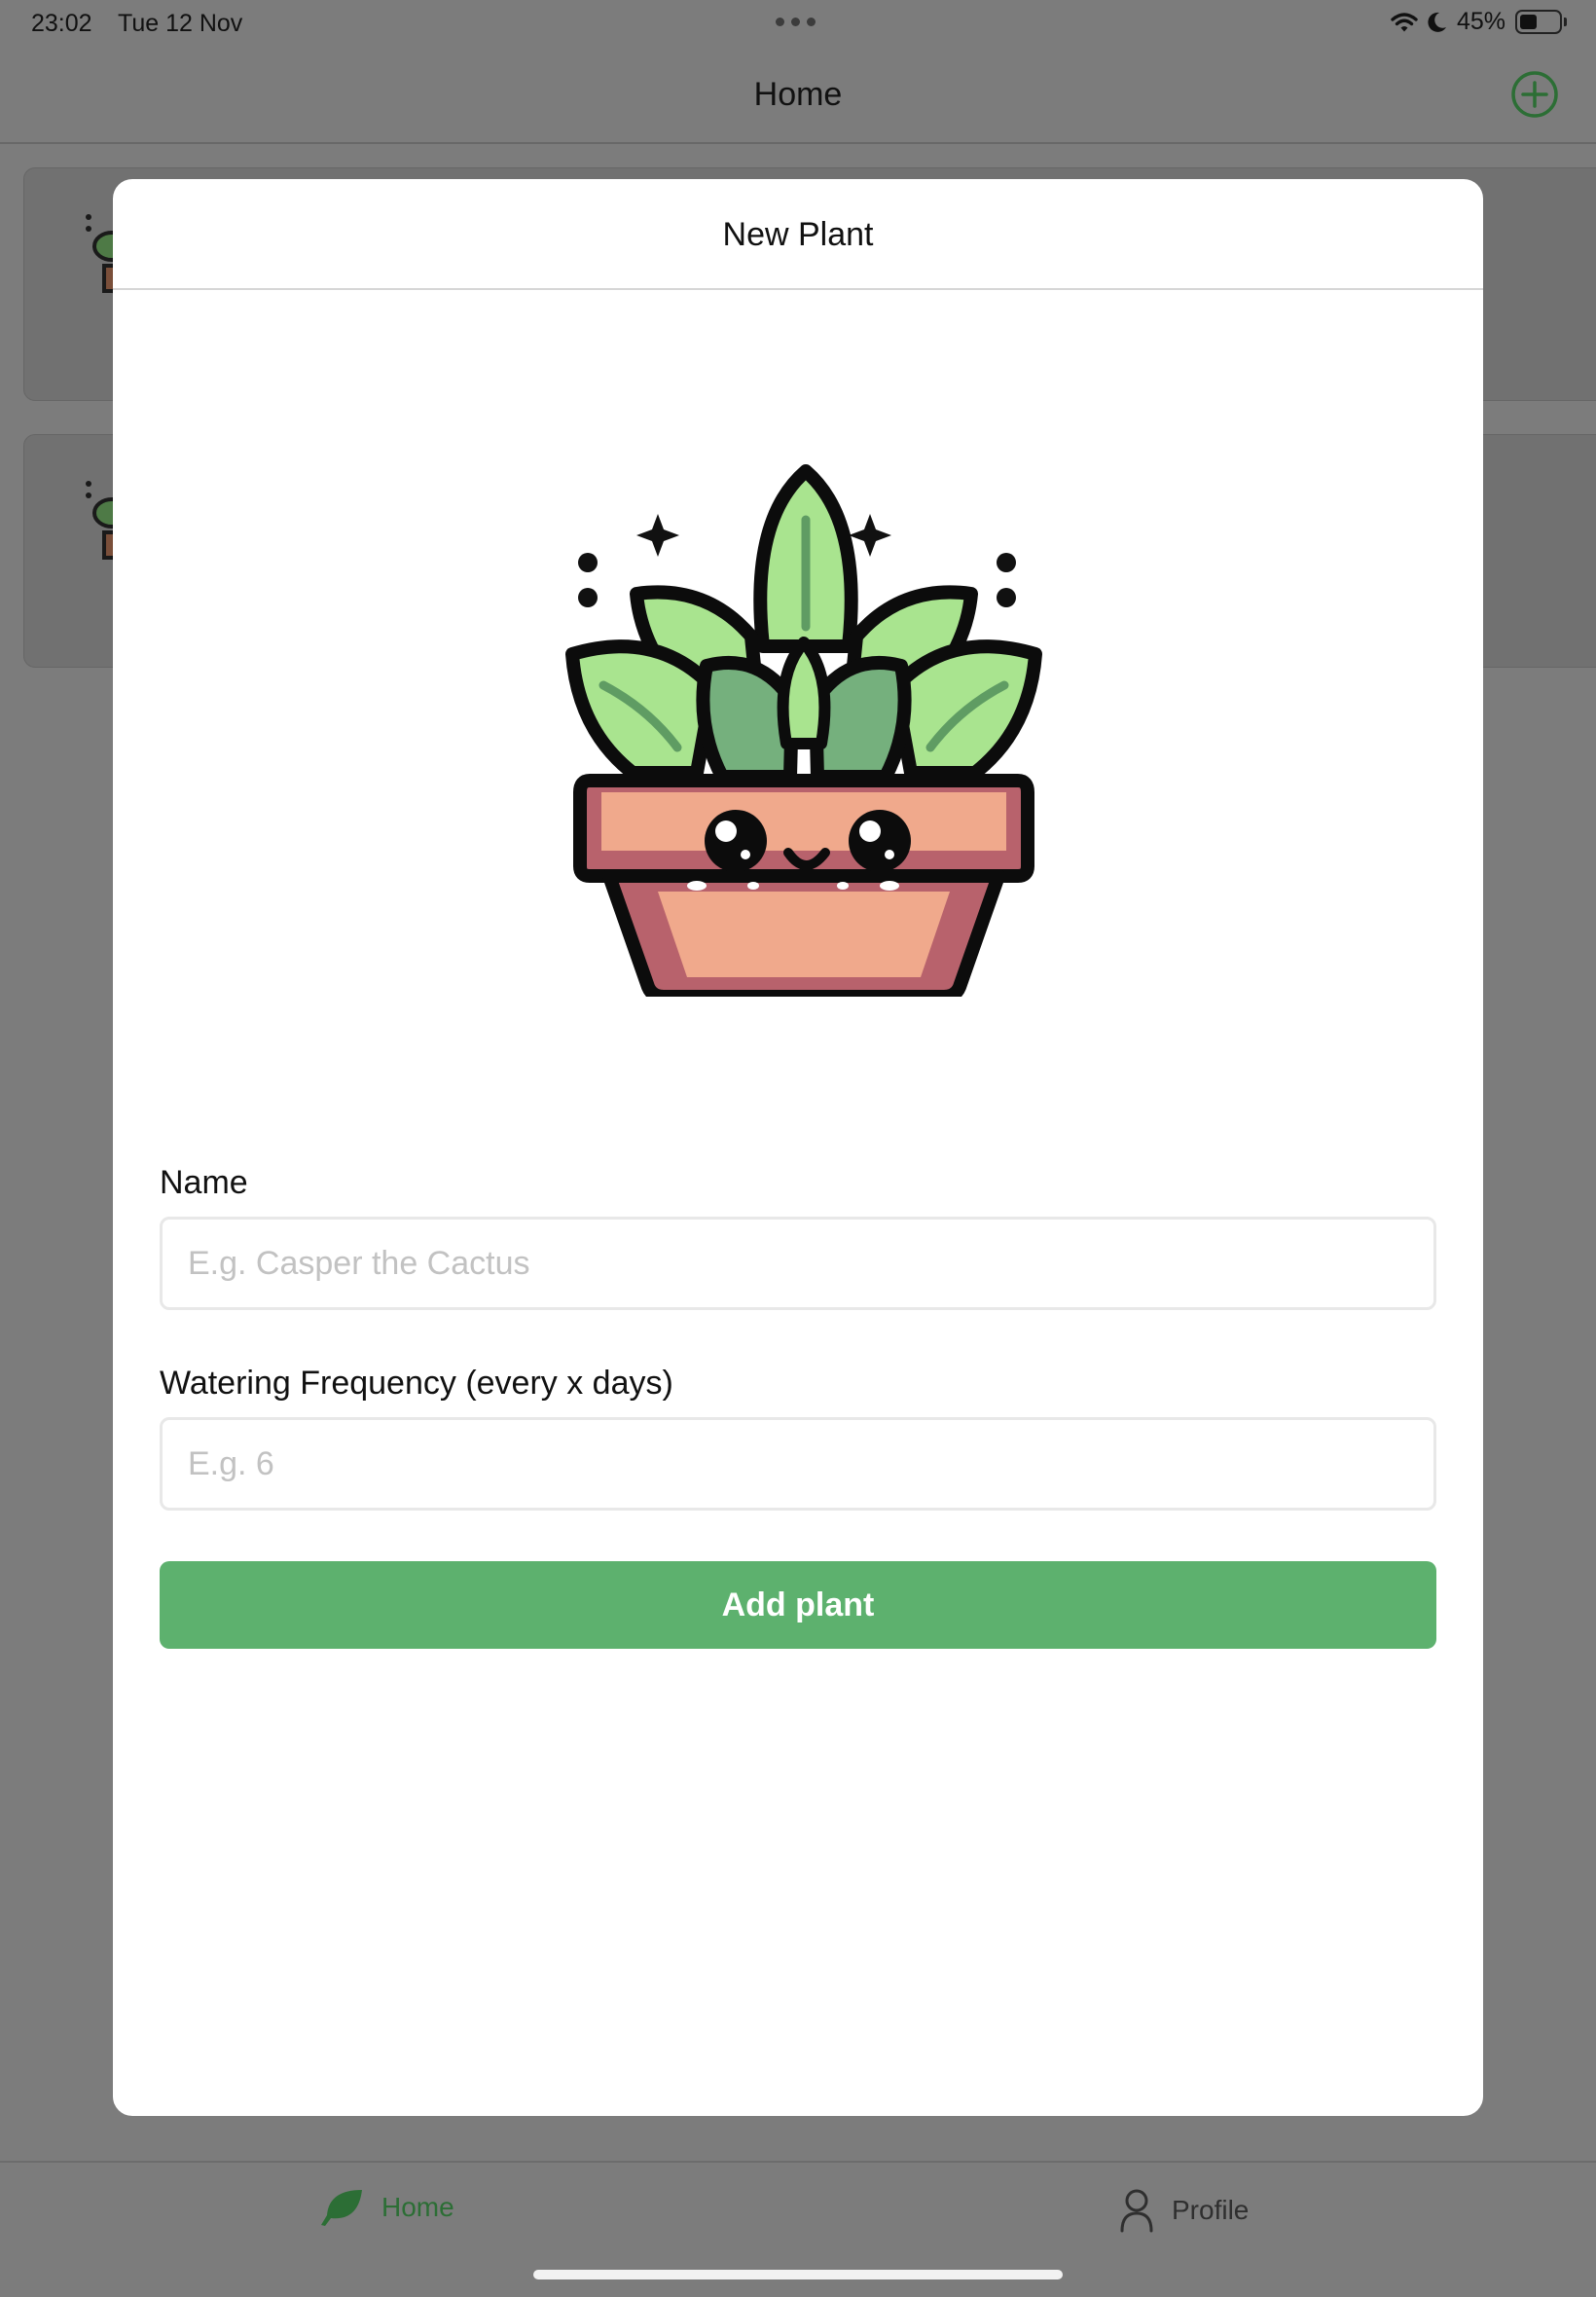  I want to click on multitasking-dots-icon, so click(796, 22).